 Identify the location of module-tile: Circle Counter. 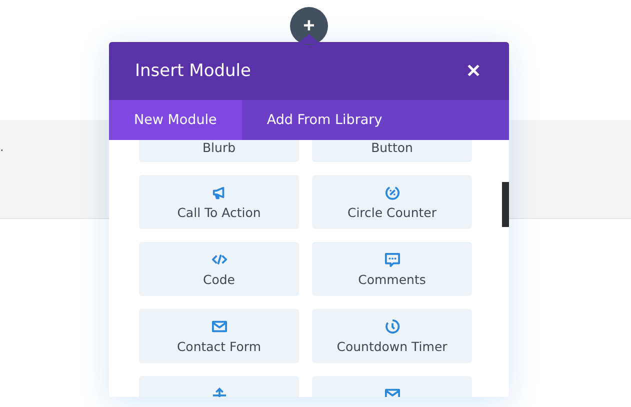
(392, 202).